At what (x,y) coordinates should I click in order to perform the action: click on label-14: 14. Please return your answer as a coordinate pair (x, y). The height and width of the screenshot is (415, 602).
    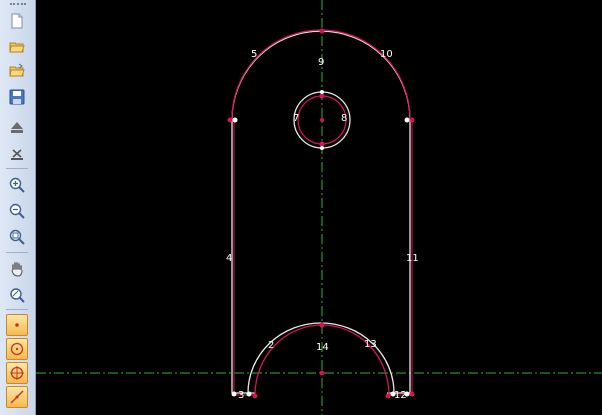
    Looking at the image, I should click on (322, 347).